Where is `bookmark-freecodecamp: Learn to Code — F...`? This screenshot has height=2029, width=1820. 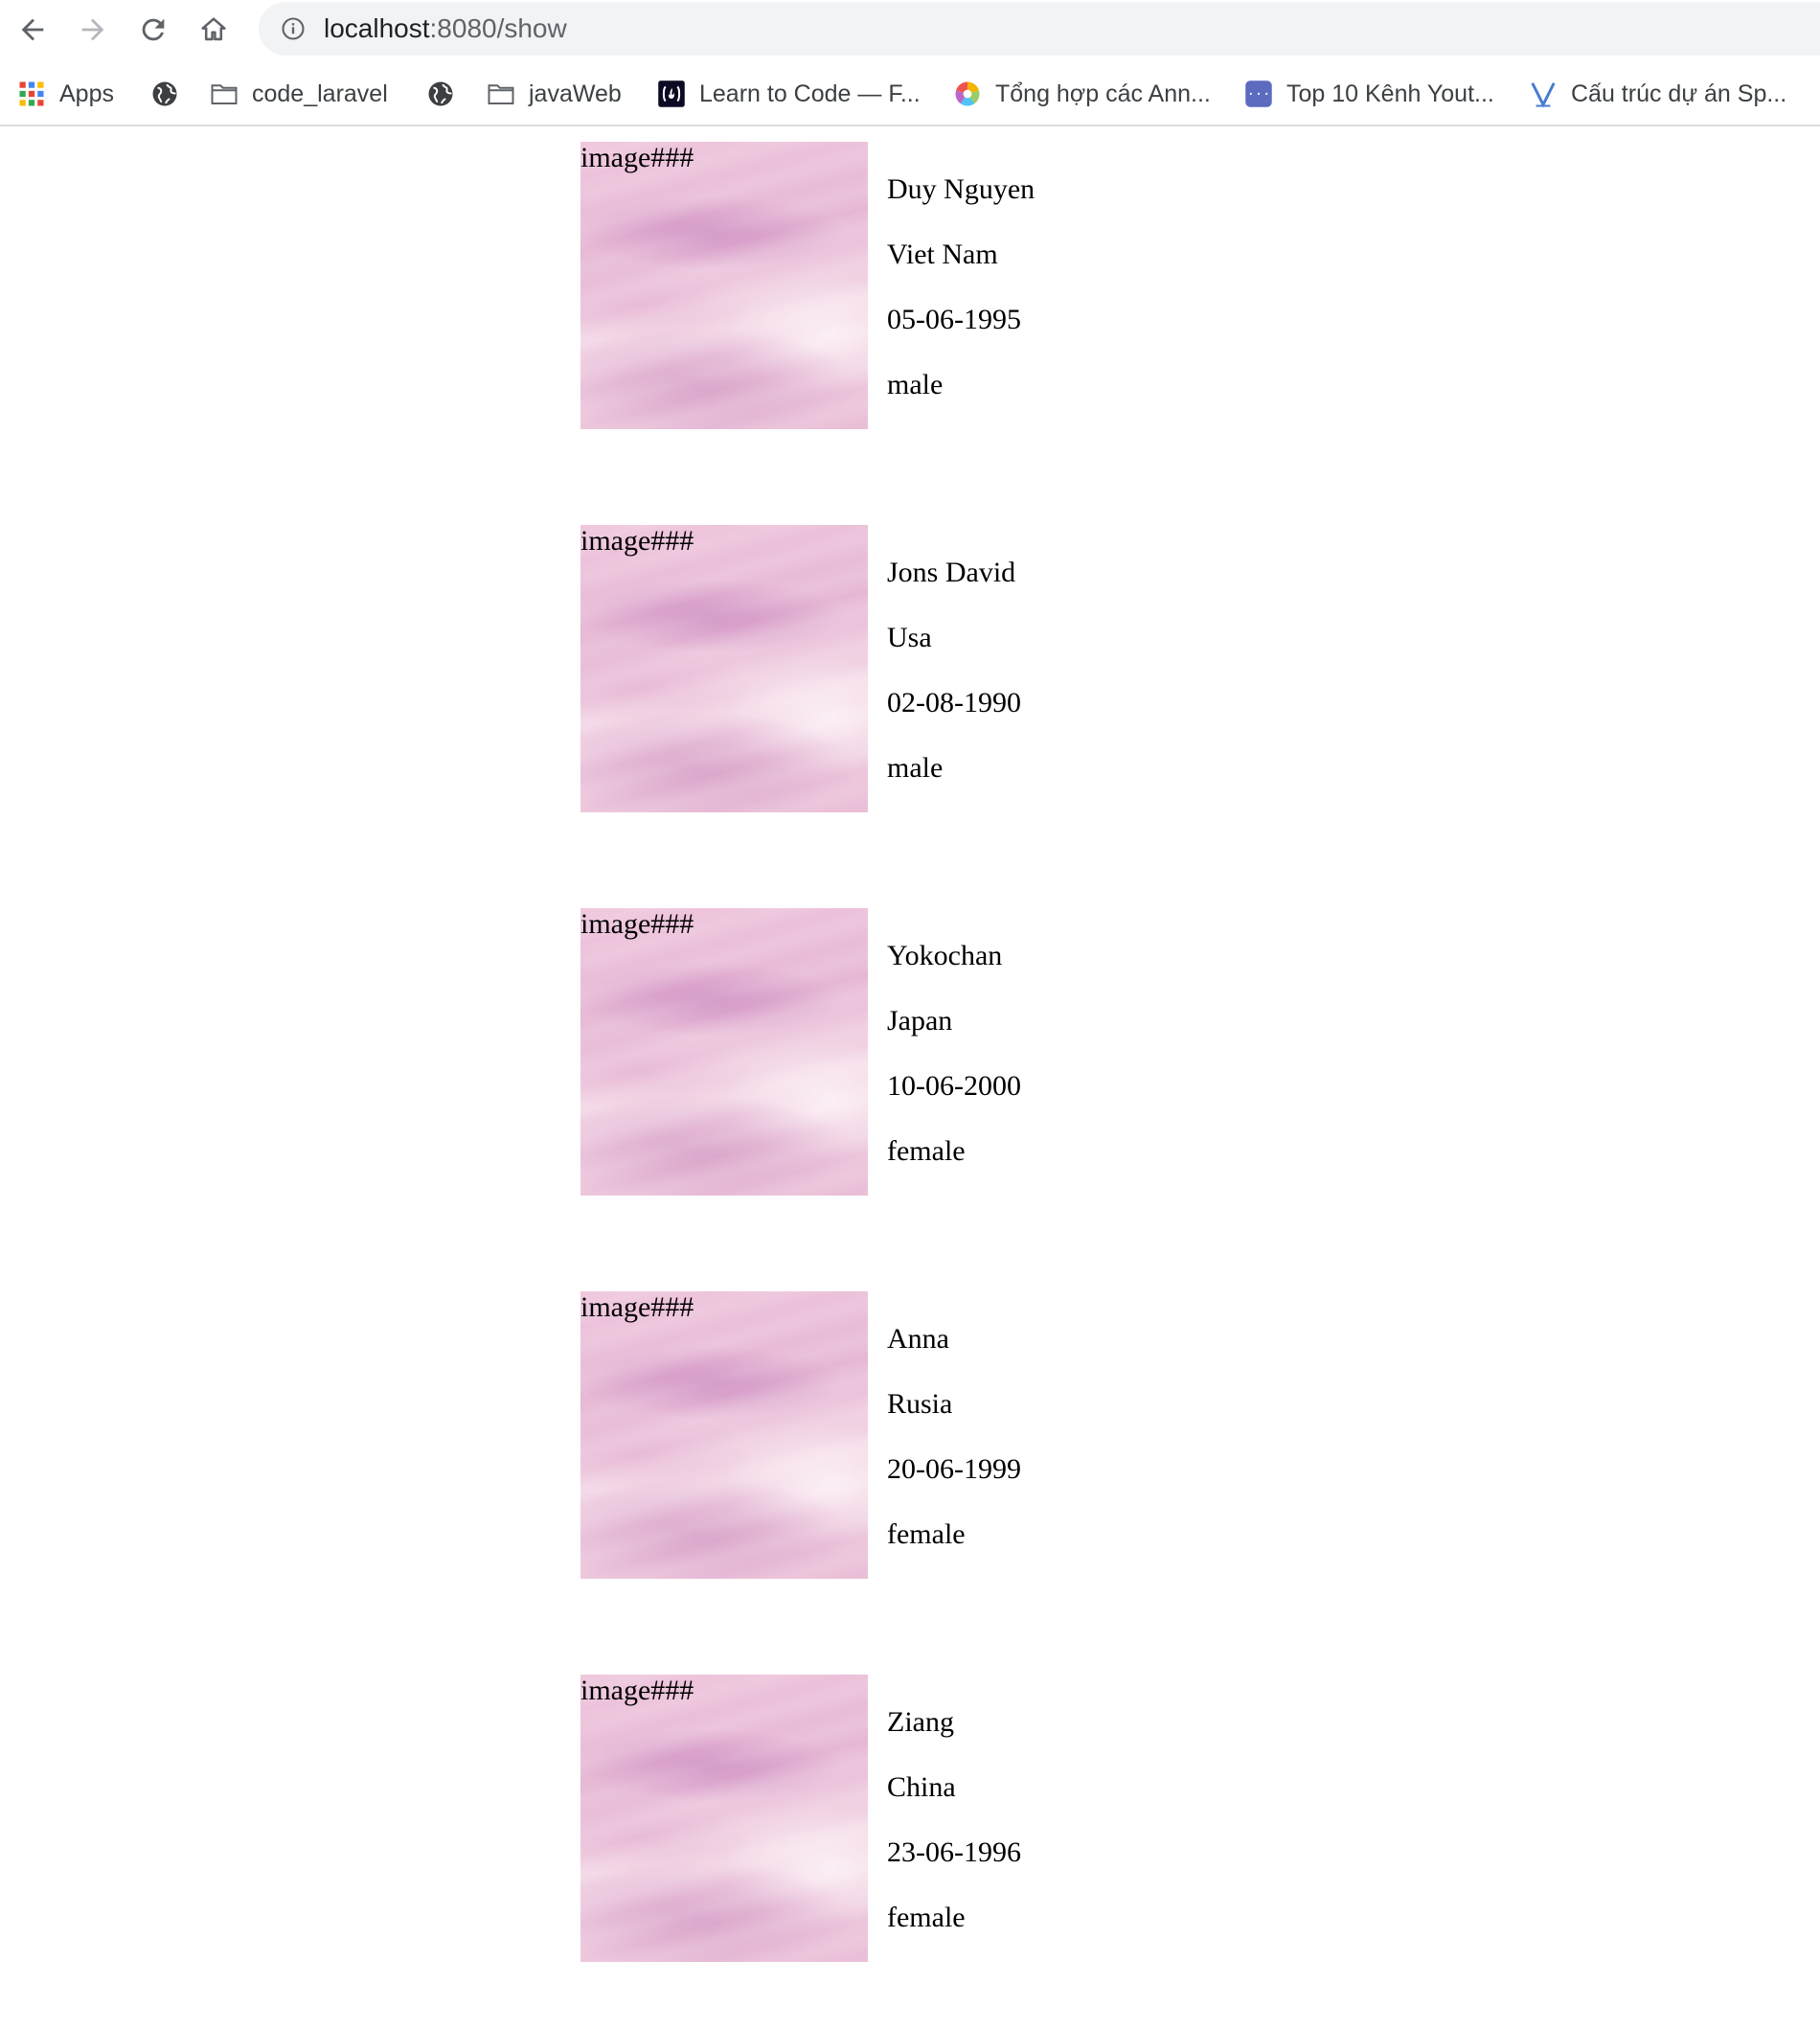
bookmark-freecodecamp: Learn to Code — F... is located at coordinates (789, 94).